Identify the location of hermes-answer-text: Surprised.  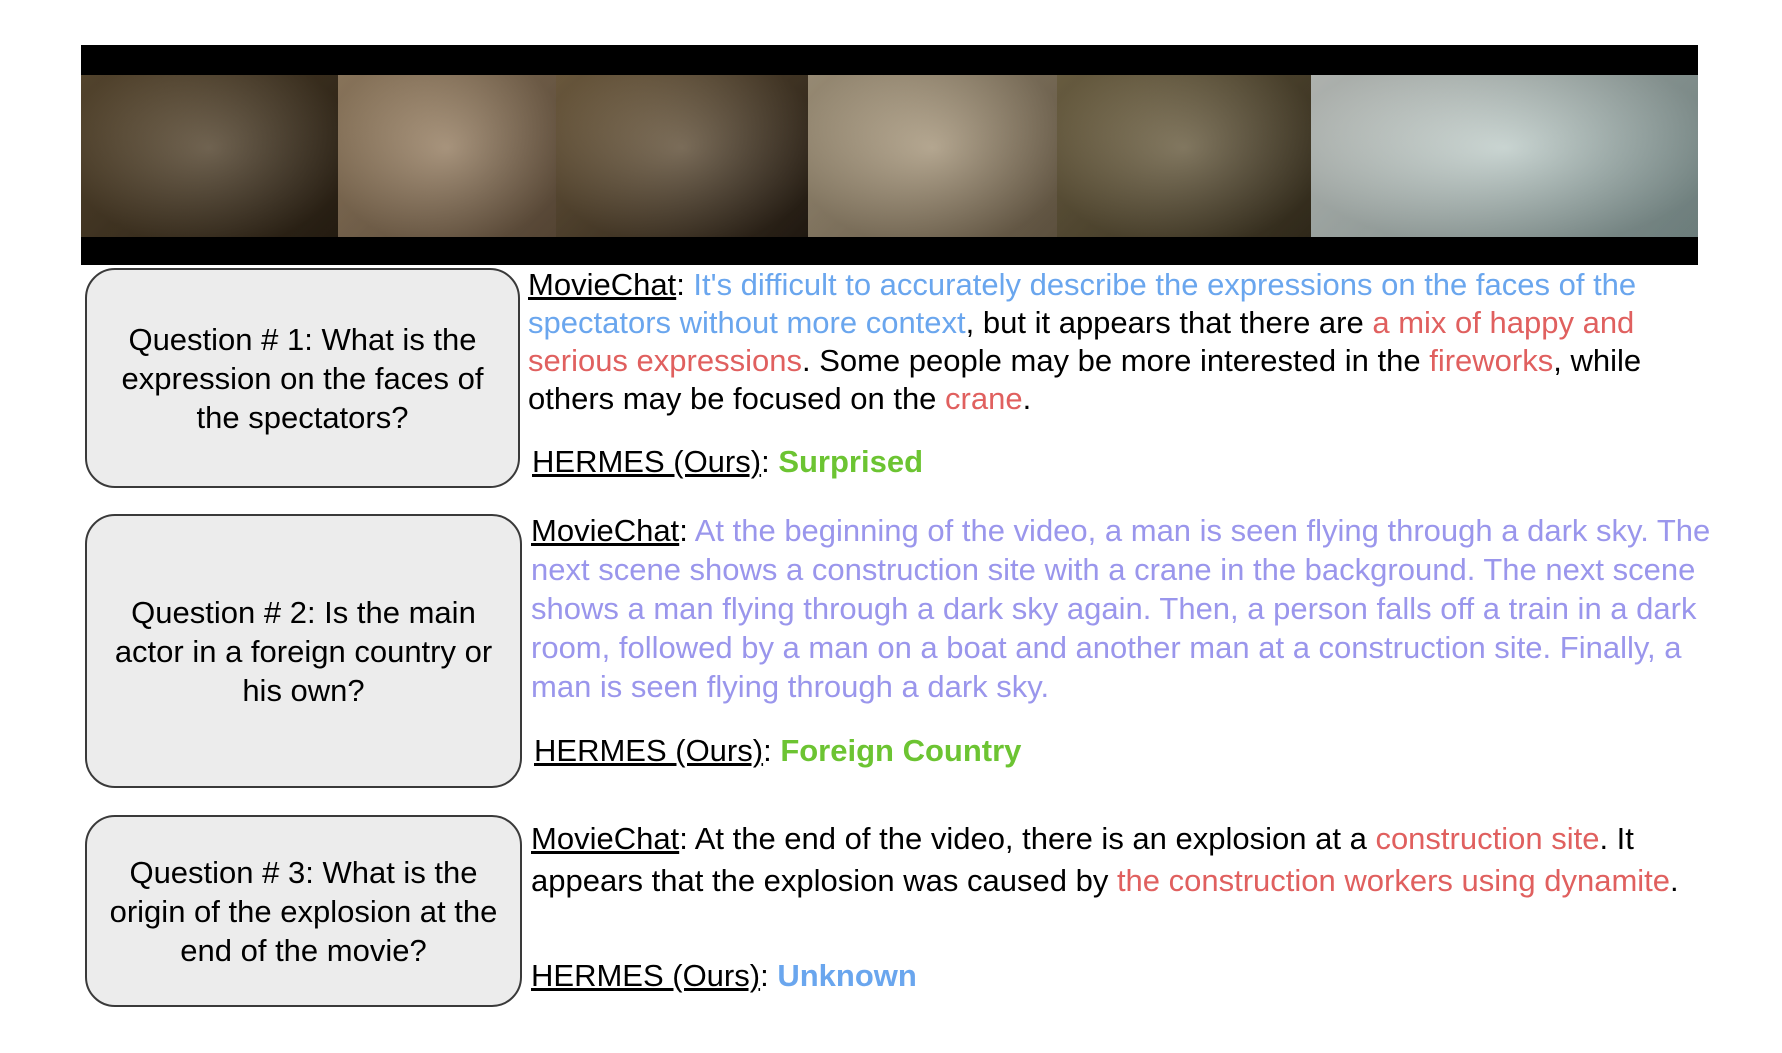
(851, 461).